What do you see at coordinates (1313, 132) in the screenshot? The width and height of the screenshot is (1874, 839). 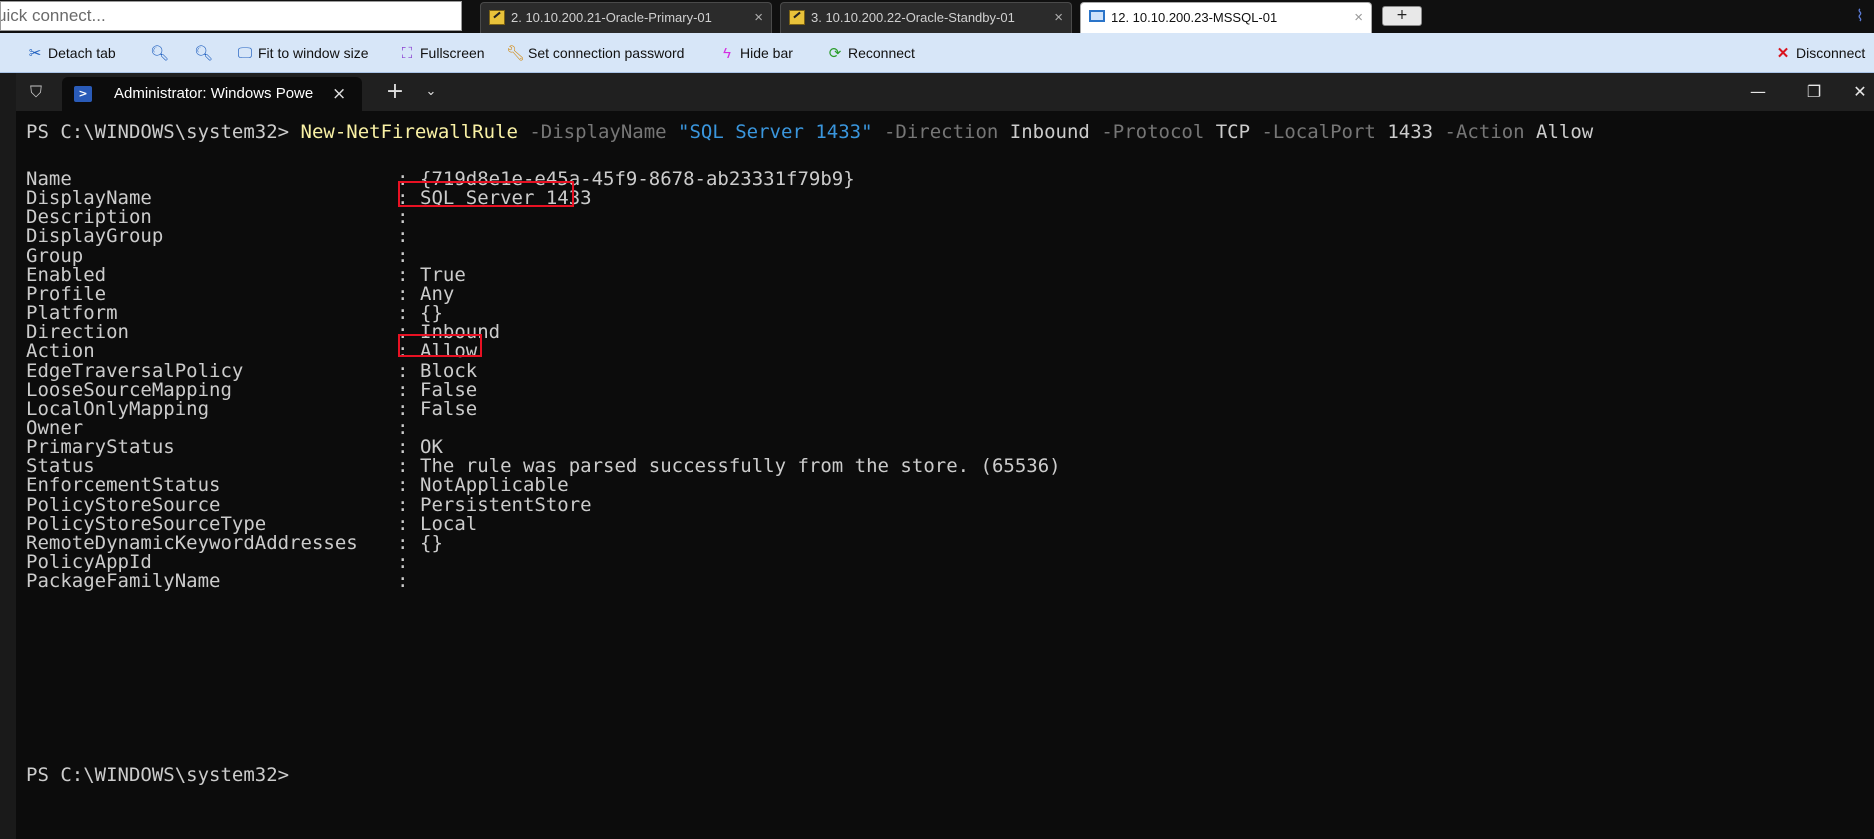 I see `param-name: -LocalPort` at bounding box center [1313, 132].